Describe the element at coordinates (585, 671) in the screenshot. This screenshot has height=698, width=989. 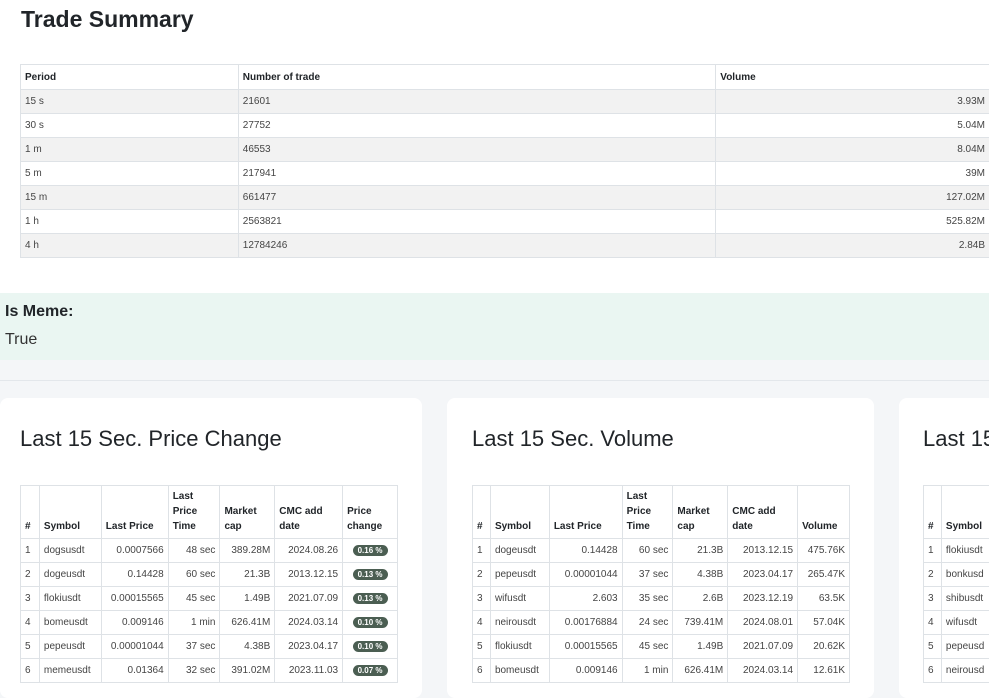
I see `last-price-cell: 0.009146` at that location.